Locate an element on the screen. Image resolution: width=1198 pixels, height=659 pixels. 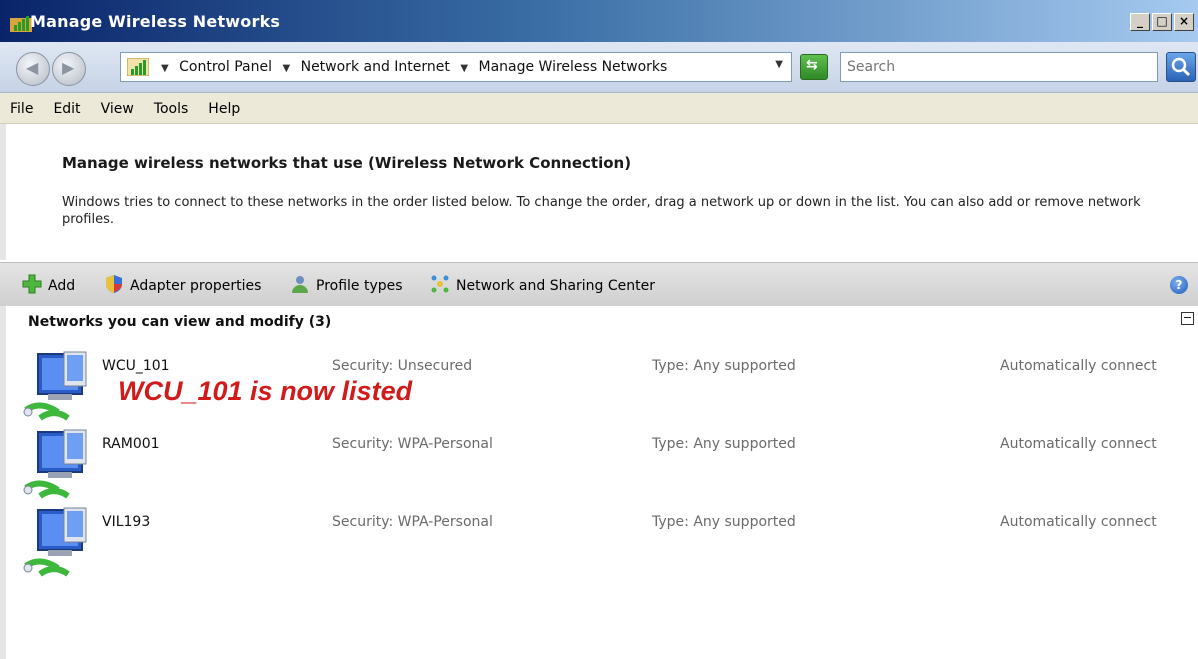
window-title: Manage Wireless Networks is located at coordinates (155, 21).